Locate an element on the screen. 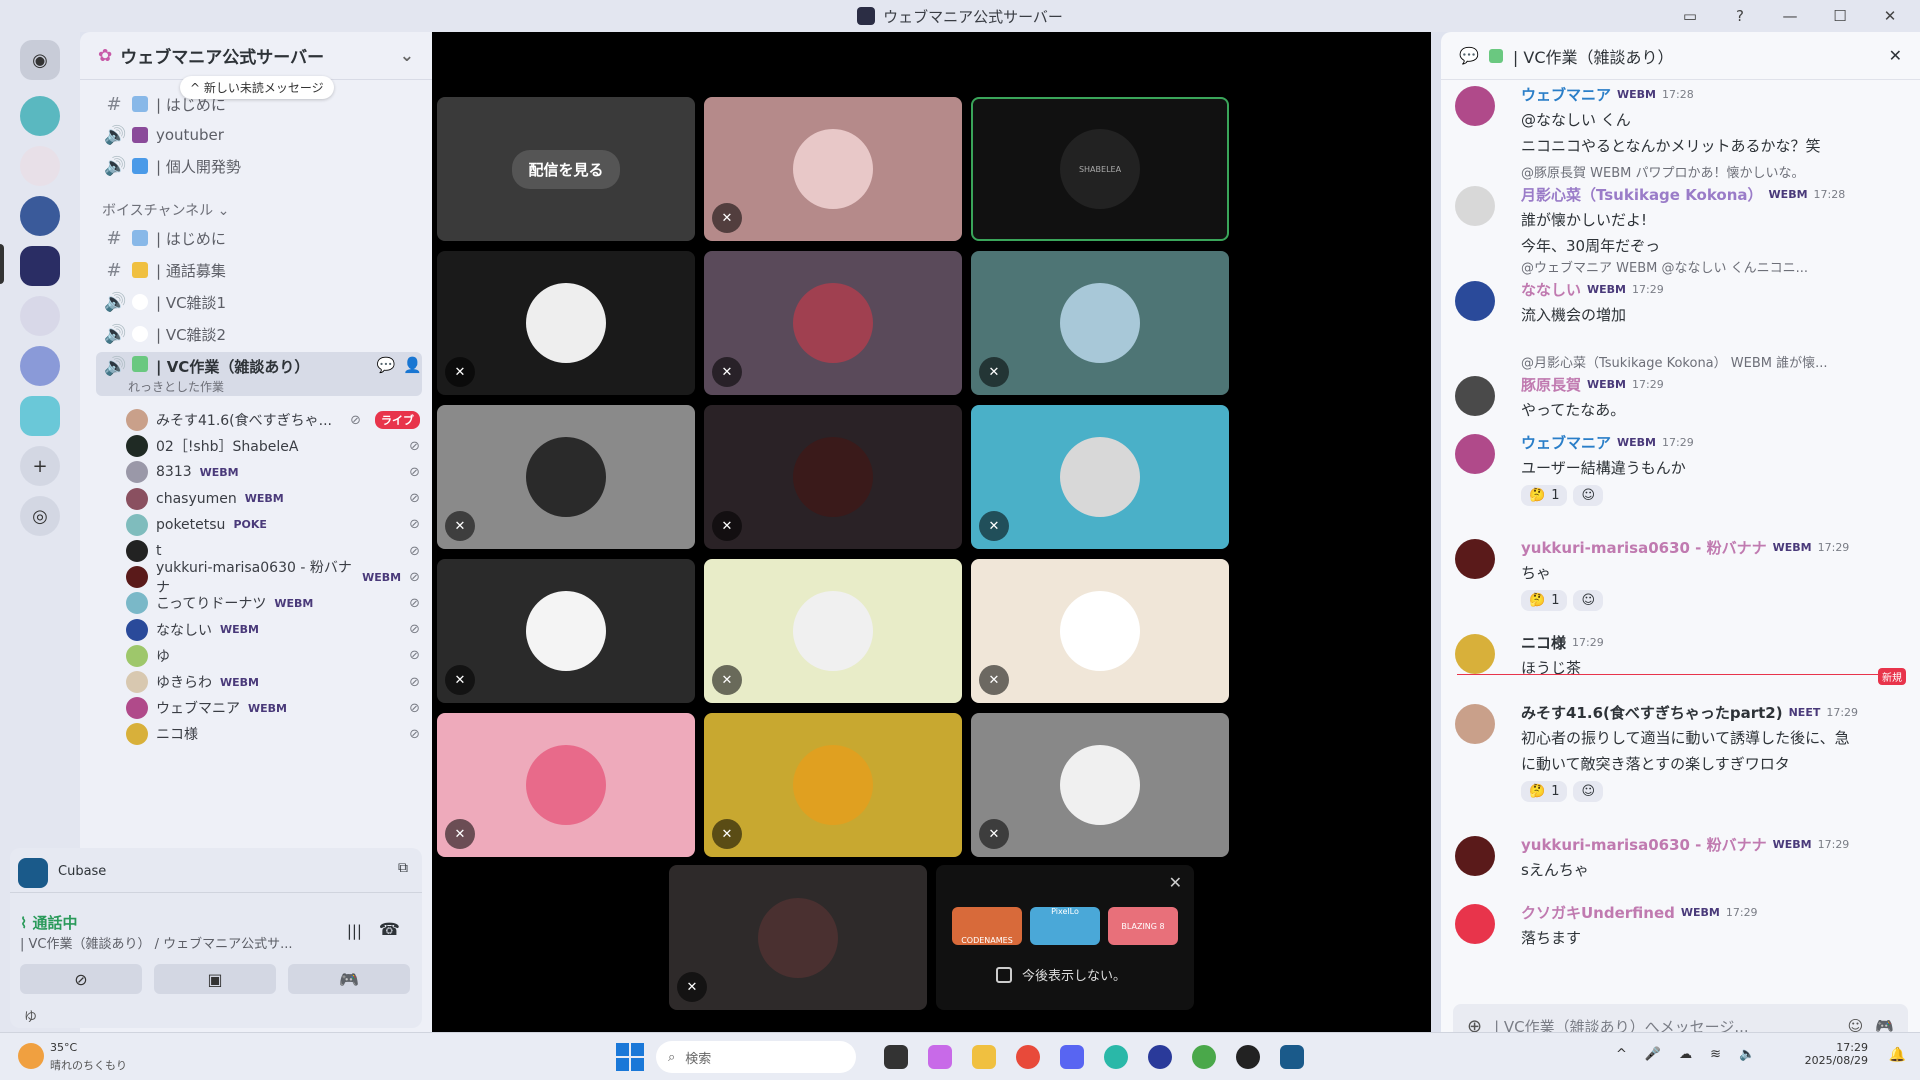 The height and width of the screenshot is (1080, 1920). discord-home-icon: ◉ is located at coordinates (40, 60).